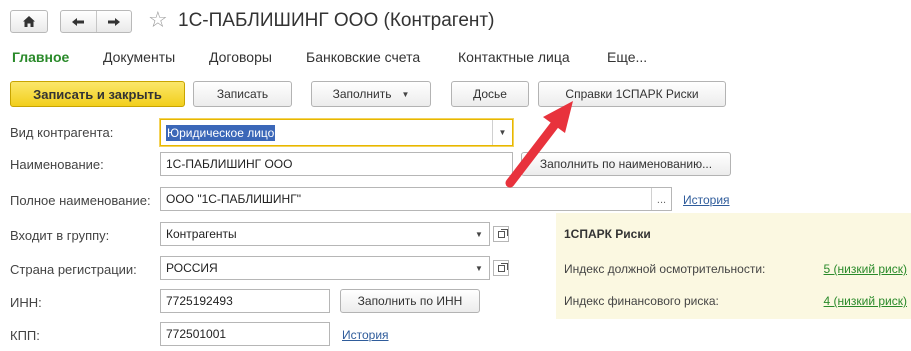 The height and width of the screenshot is (351, 911). What do you see at coordinates (62, 132) in the screenshot?
I see `kind-label: Вид контрагента:` at bounding box center [62, 132].